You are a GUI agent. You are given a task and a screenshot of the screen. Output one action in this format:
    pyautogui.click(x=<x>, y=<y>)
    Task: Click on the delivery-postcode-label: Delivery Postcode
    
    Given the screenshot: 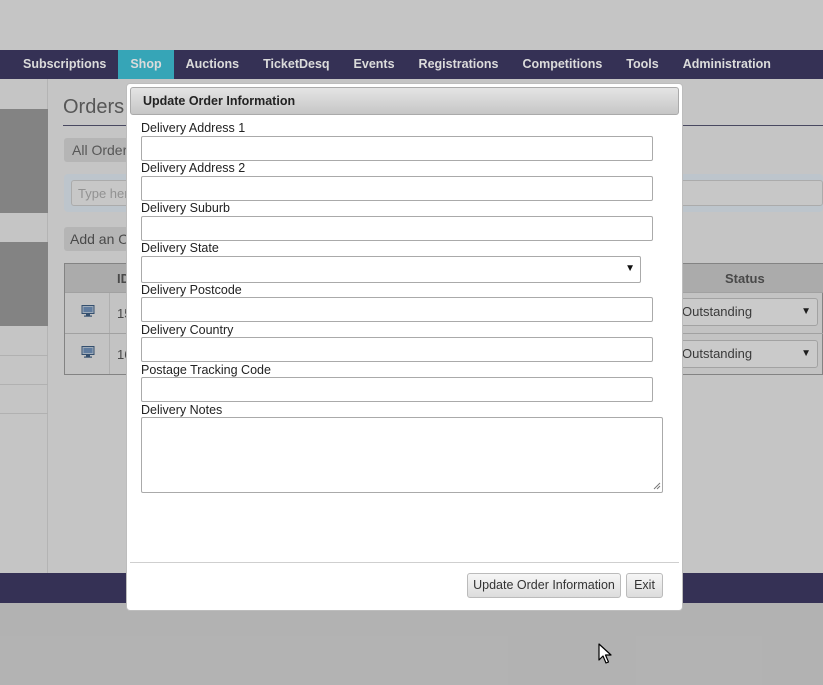 What is the action you would take?
    pyautogui.click(x=191, y=290)
    